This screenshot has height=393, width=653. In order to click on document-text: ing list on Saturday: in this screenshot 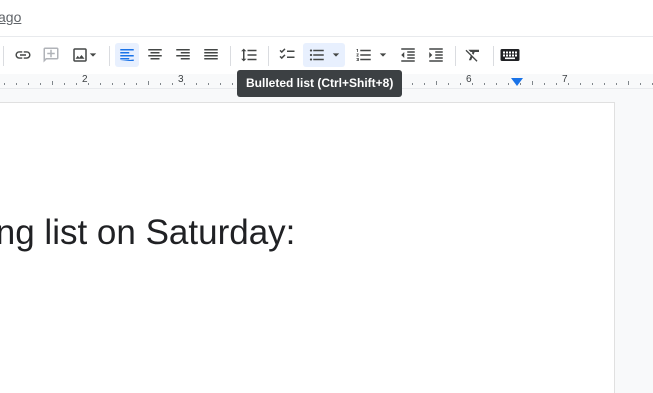, I will do `click(147, 233)`.